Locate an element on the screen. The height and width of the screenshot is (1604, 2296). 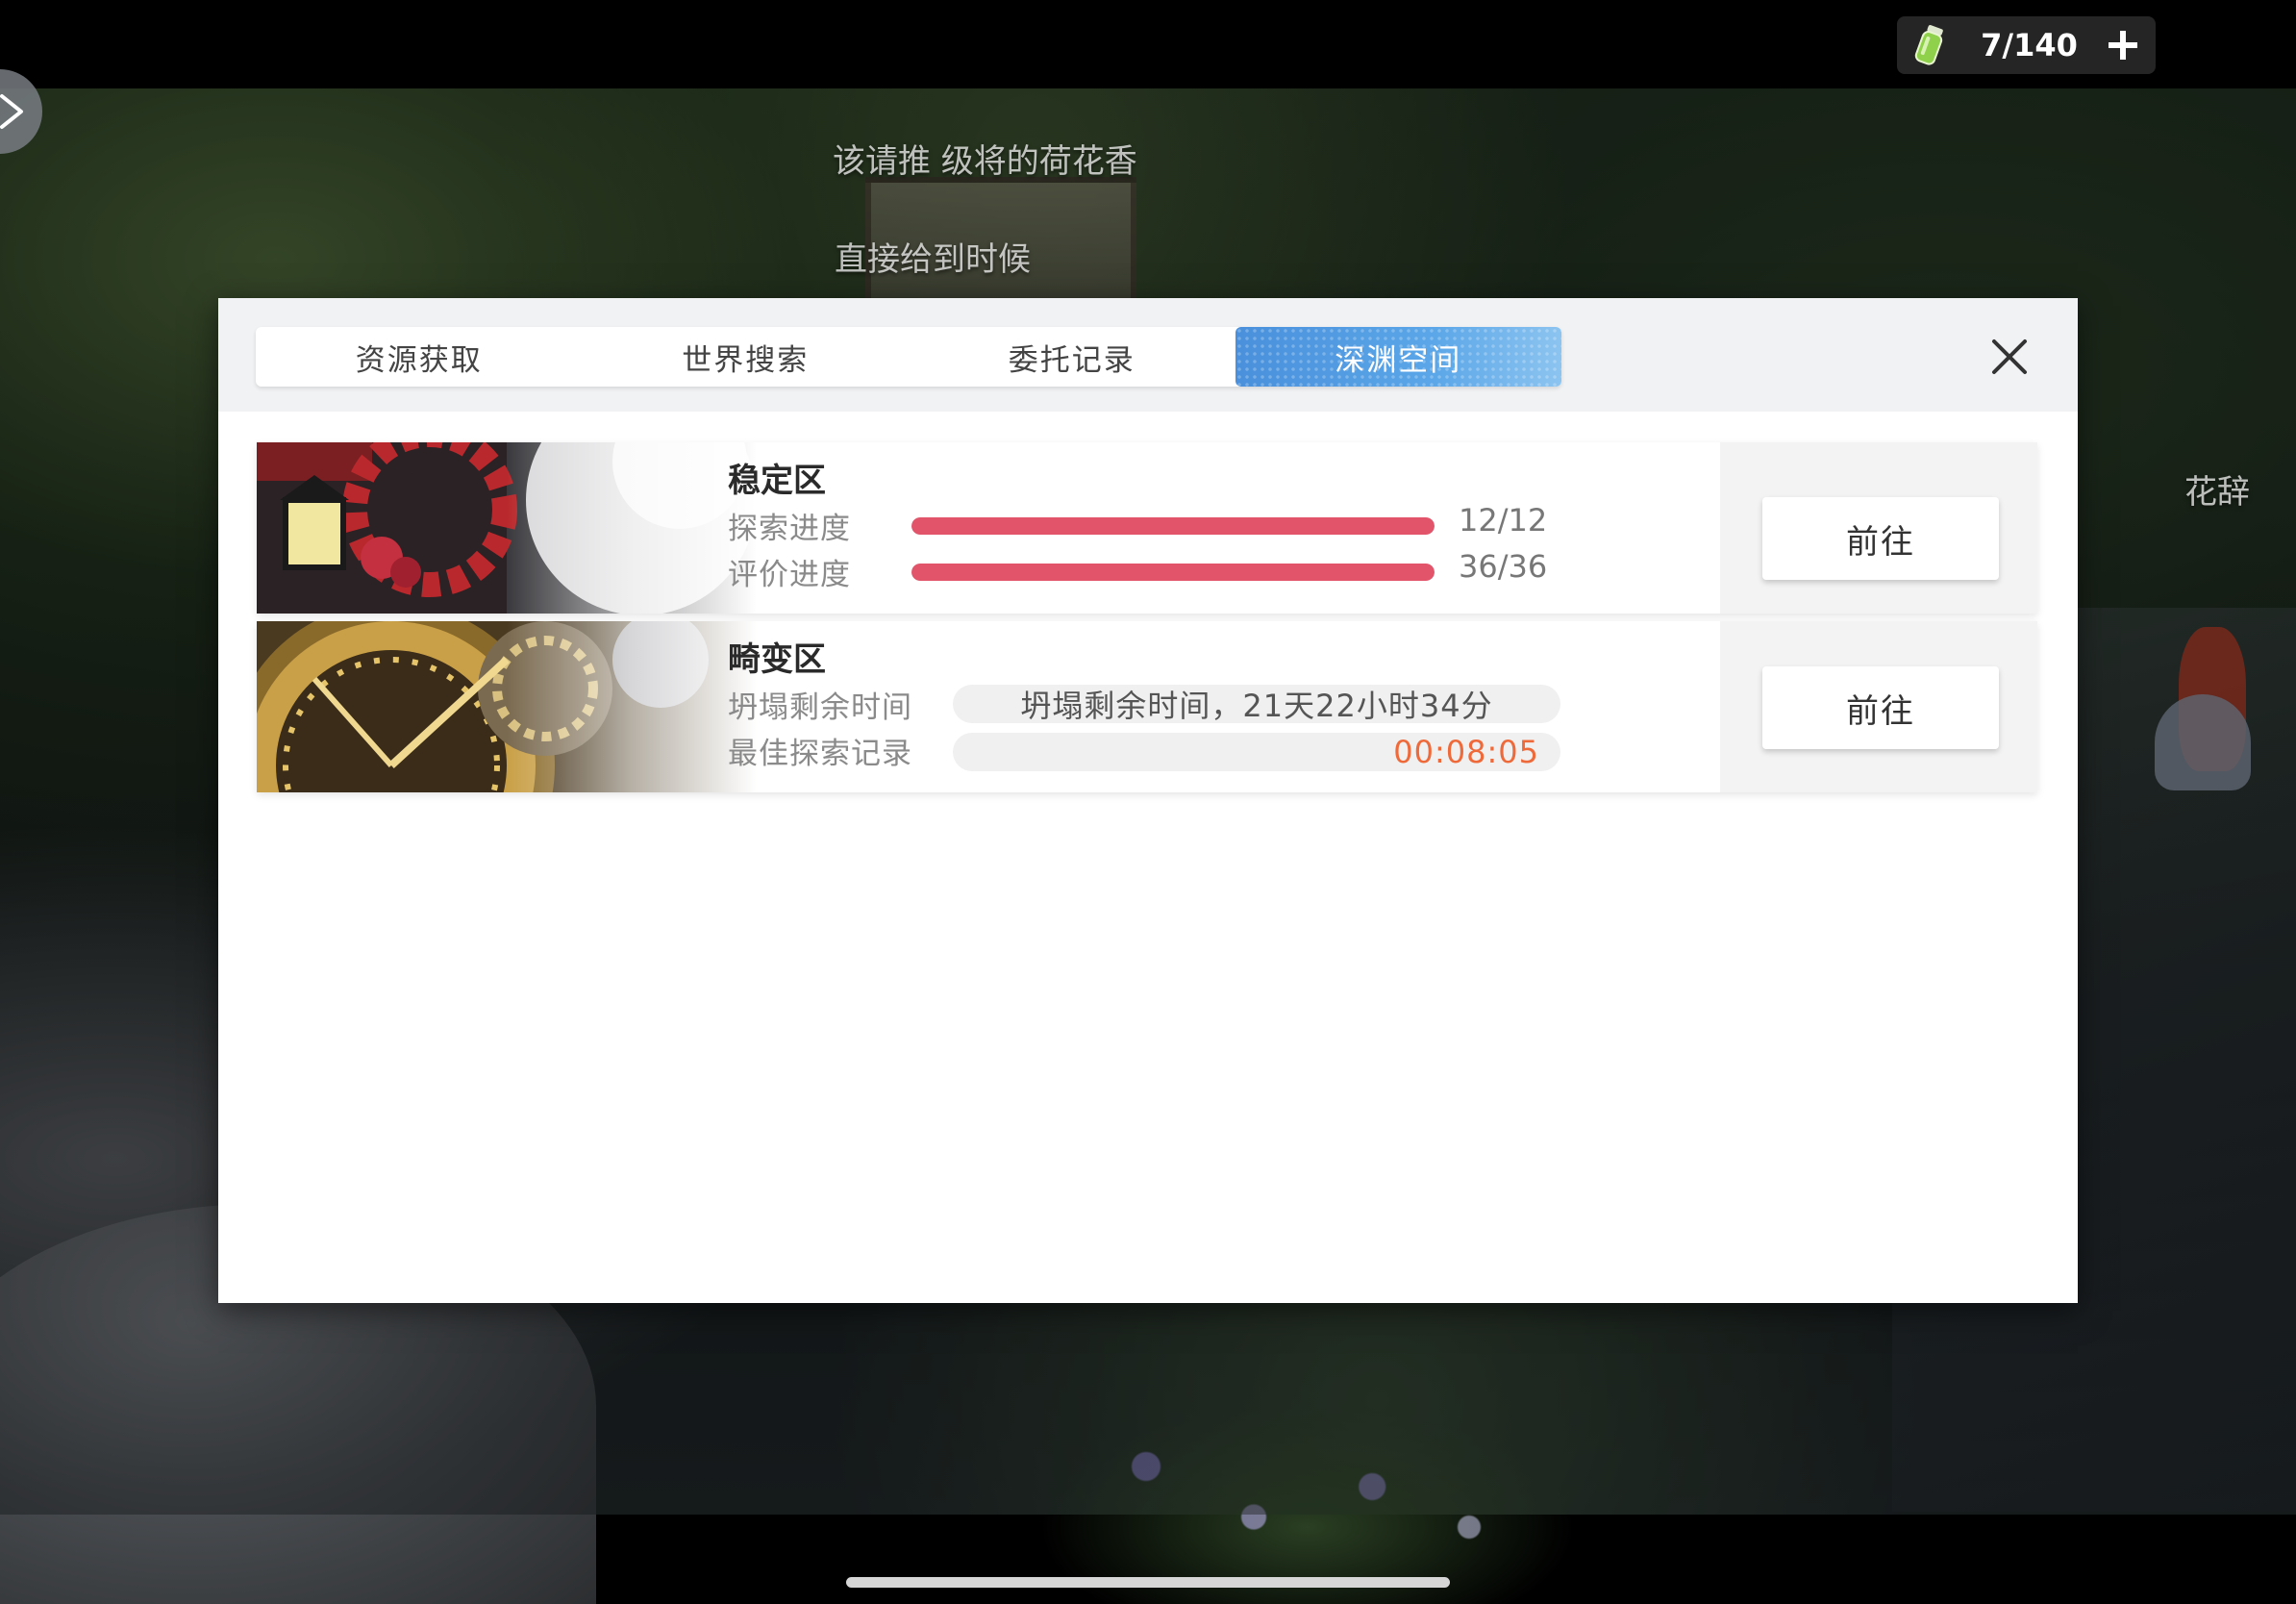
rating-progress-label: 评价进度 is located at coordinates (789, 575).